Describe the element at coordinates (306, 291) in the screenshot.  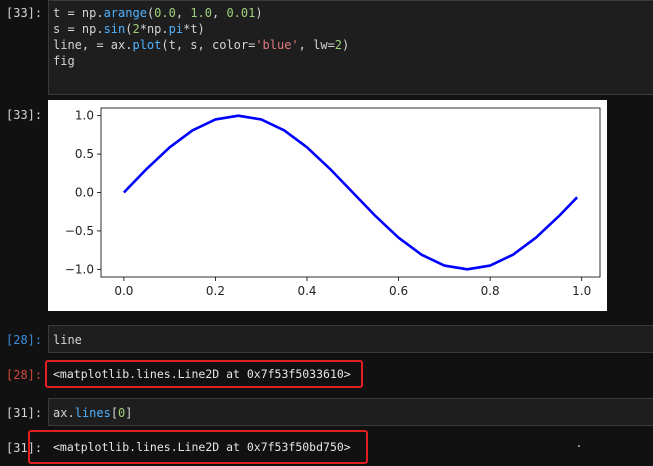
I see `x-tick-label: 0.4` at that location.